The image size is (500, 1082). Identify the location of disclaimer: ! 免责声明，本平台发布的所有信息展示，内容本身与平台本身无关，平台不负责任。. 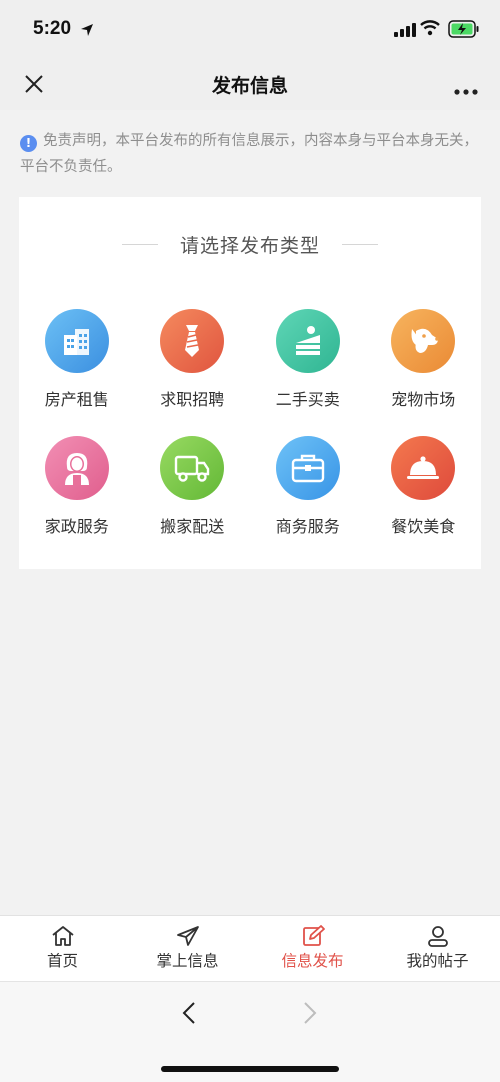
(251, 154).